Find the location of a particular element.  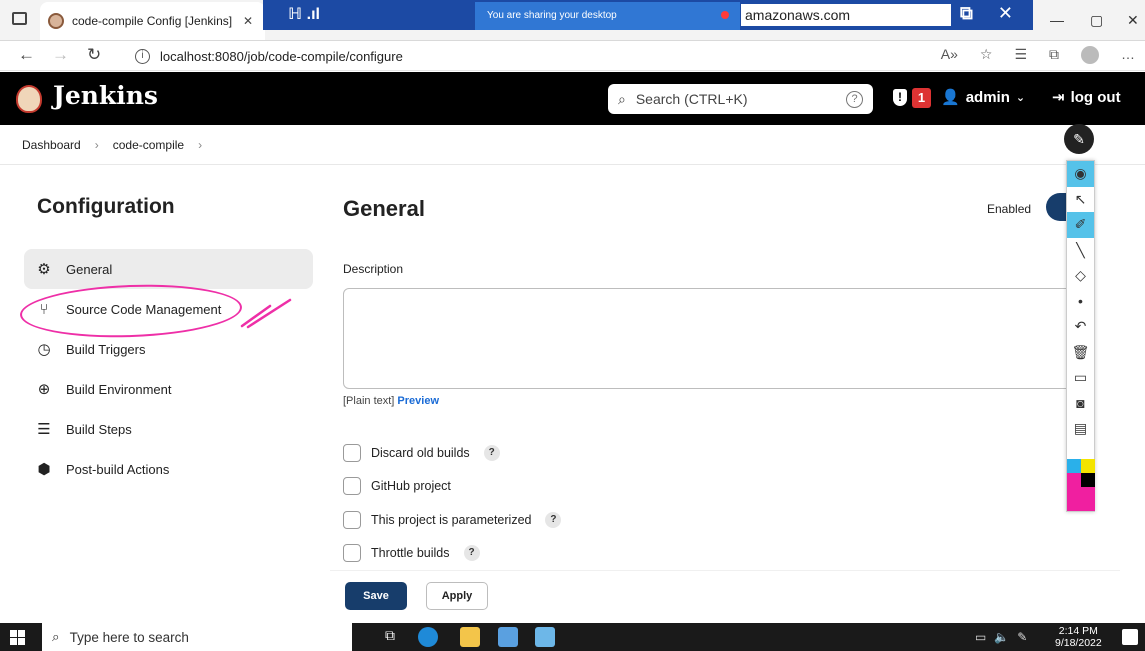

trash-icon: 🗑 is located at coordinates (1080, 353).